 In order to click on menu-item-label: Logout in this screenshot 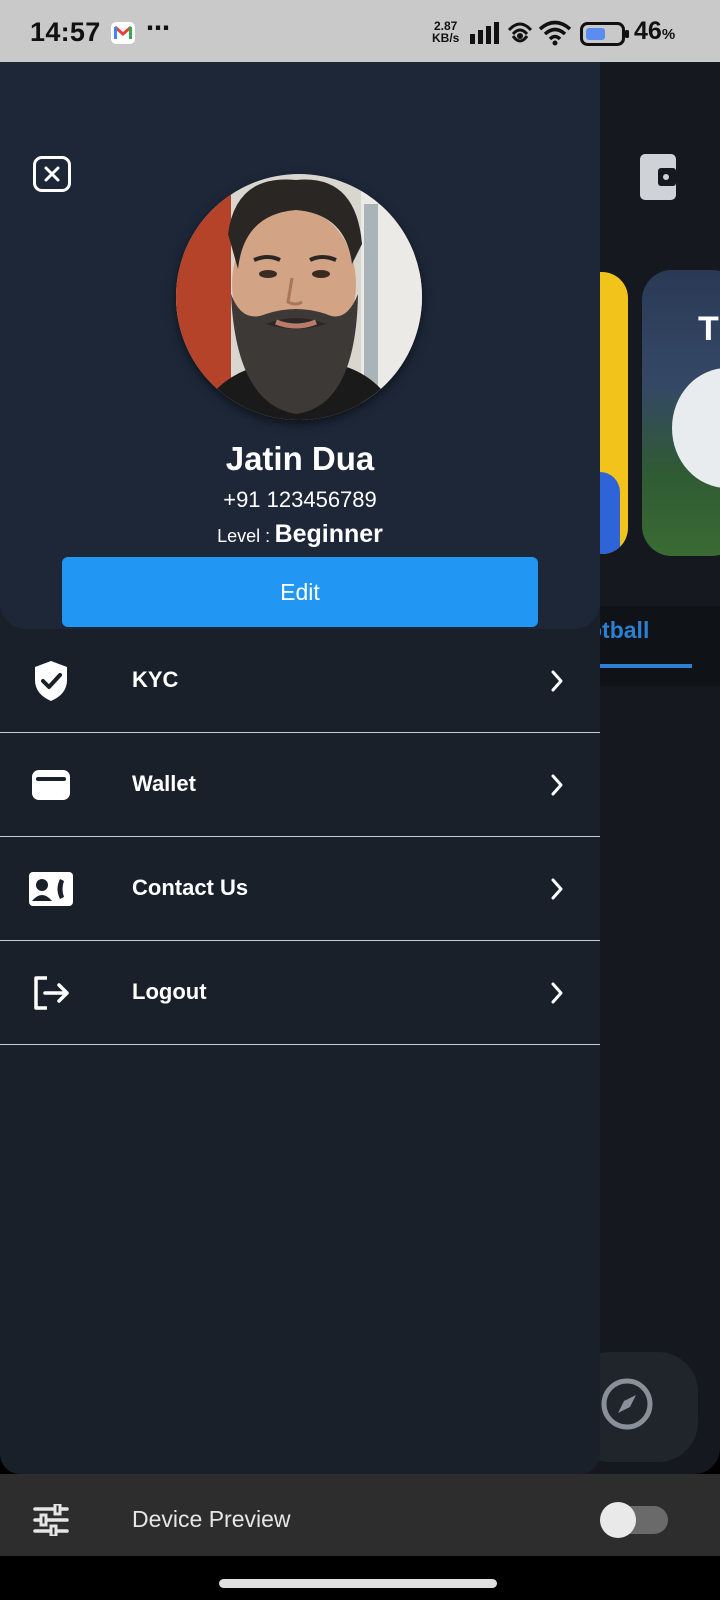, I will do `click(169, 991)`.